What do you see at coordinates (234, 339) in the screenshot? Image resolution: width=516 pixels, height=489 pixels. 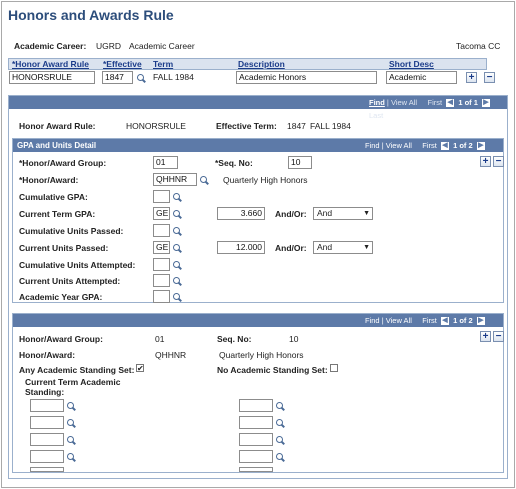 I see `seq-no-label: Seq. No:` at bounding box center [234, 339].